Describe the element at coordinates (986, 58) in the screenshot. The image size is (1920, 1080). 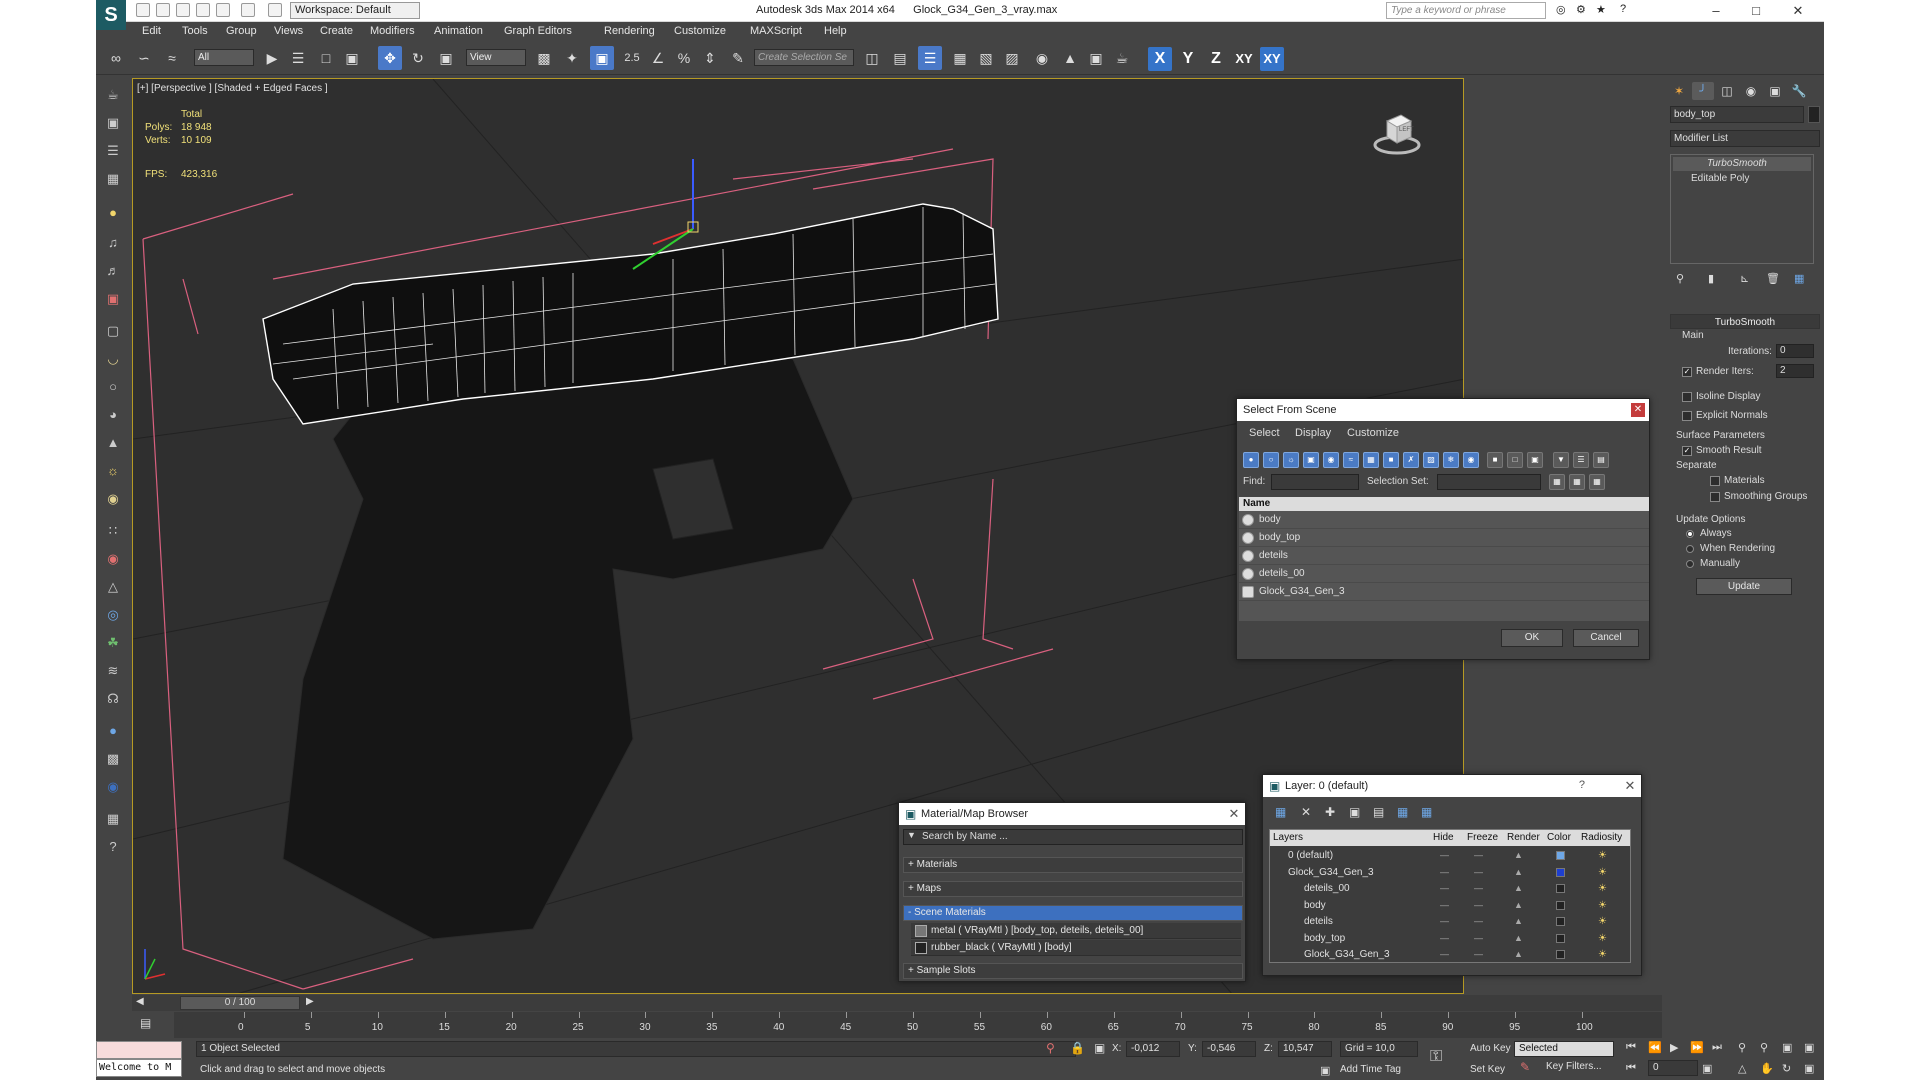
I see `curve-editor-icon: ▧` at that location.